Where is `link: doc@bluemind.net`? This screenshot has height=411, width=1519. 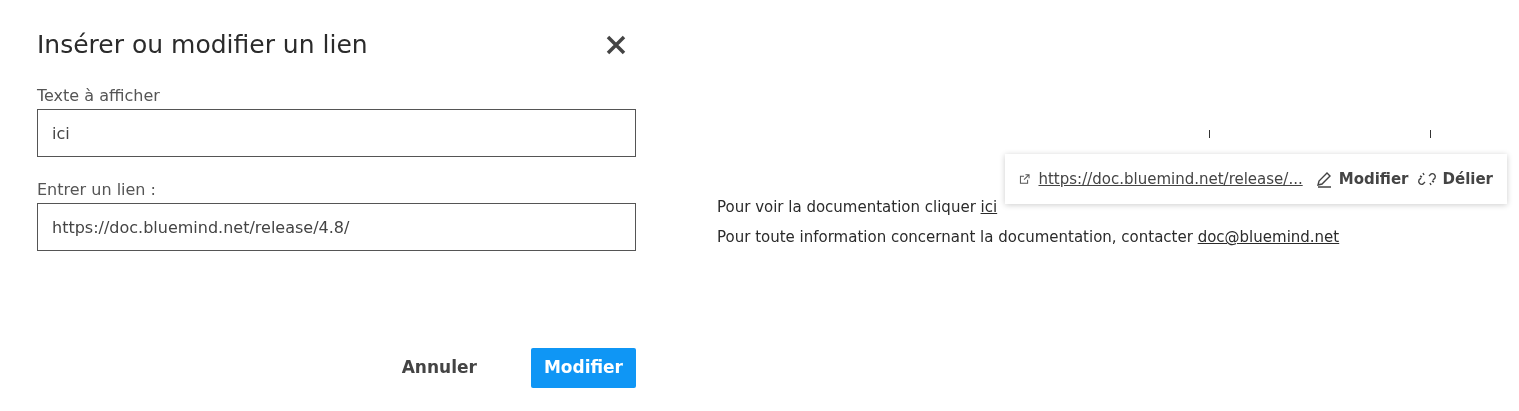
link: doc@bluemind.net is located at coordinates (1268, 237).